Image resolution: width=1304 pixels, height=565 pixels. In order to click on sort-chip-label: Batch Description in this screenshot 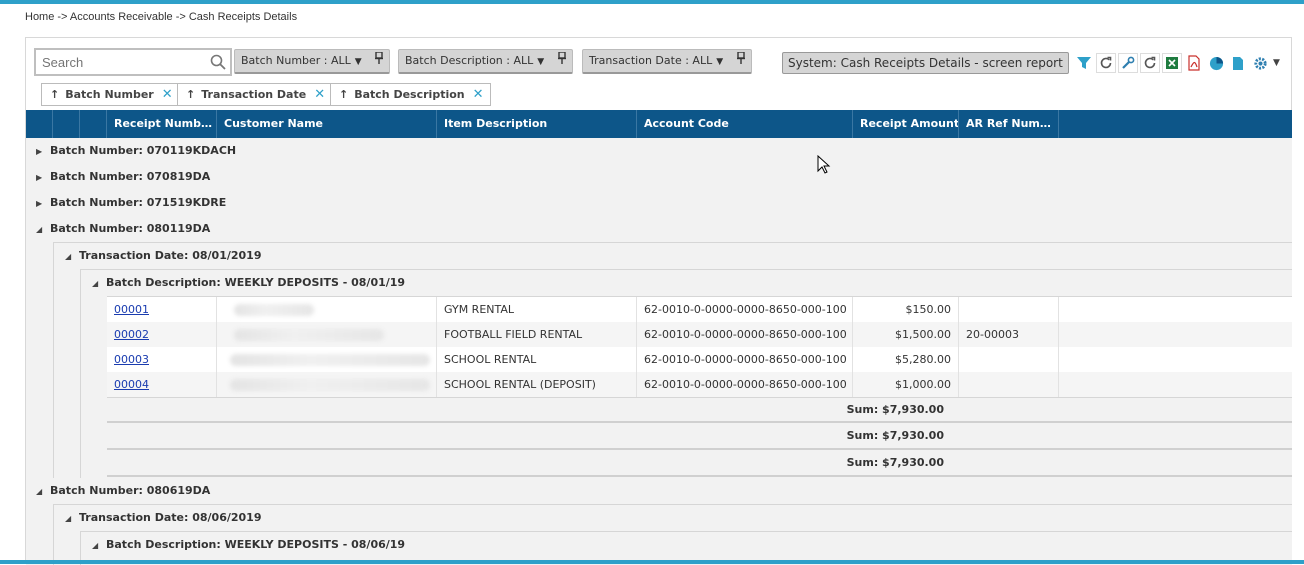, I will do `click(409, 94)`.